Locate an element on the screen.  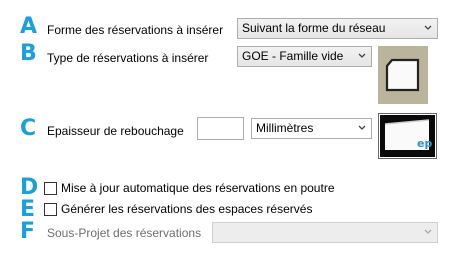
empty-frame-icon is located at coordinates (403, 75).